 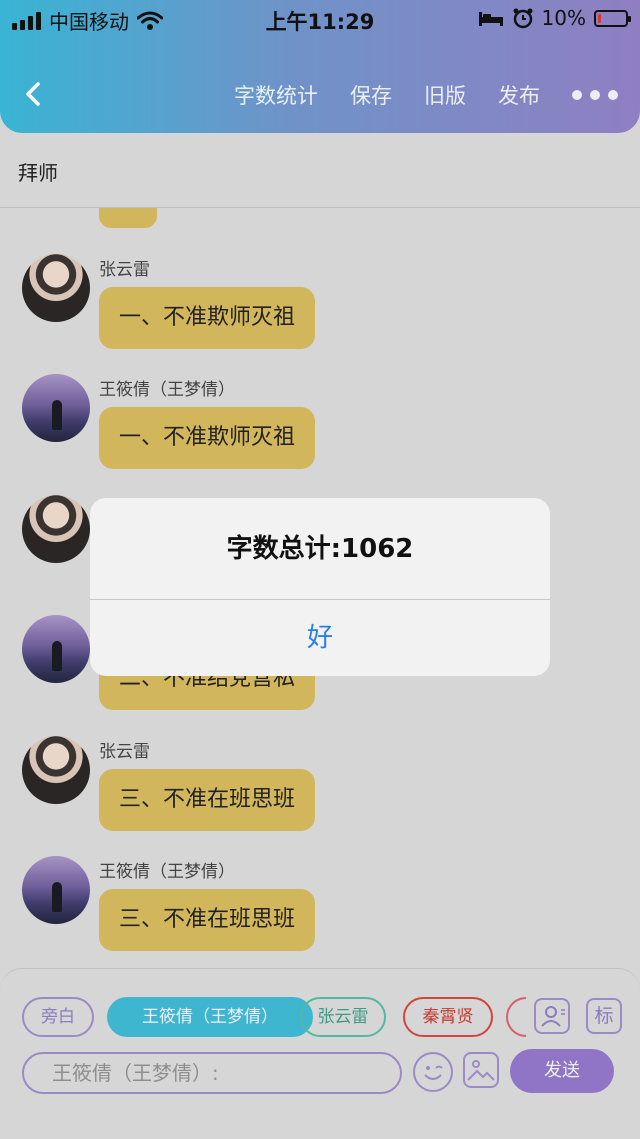 What do you see at coordinates (276, 95) in the screenshot?
I see `word-count-button: 字数统计` at bounding box center [276, 95].